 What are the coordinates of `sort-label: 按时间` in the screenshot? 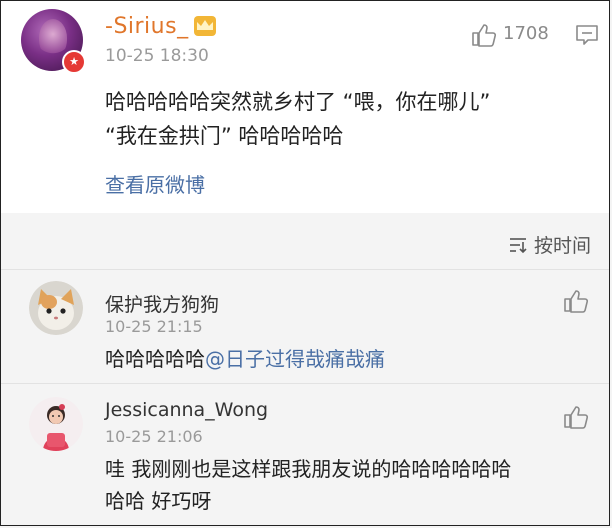 It's located at (562, 246).